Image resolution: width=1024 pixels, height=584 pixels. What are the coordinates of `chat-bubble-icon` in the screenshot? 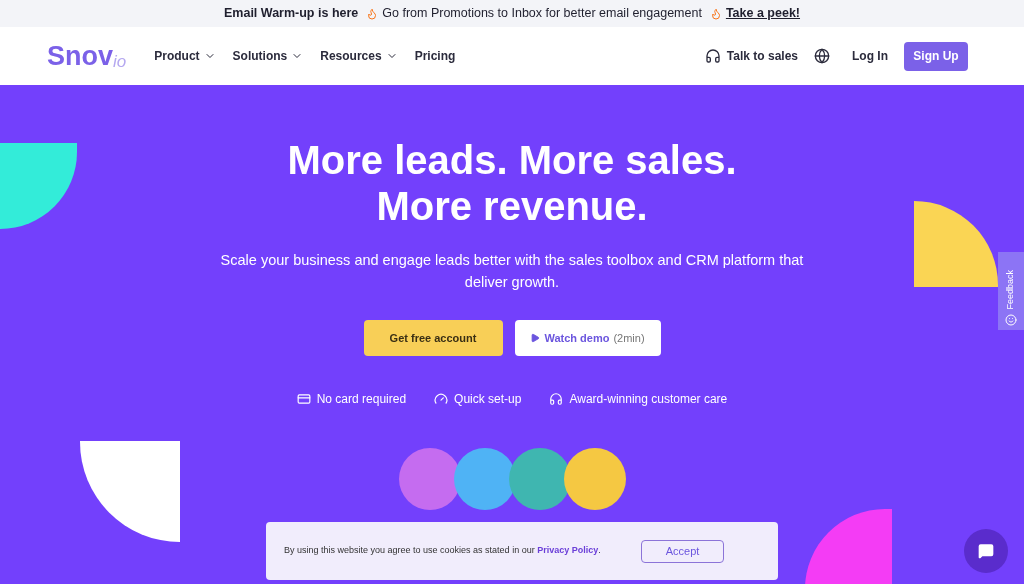 It's located at (986, 551).